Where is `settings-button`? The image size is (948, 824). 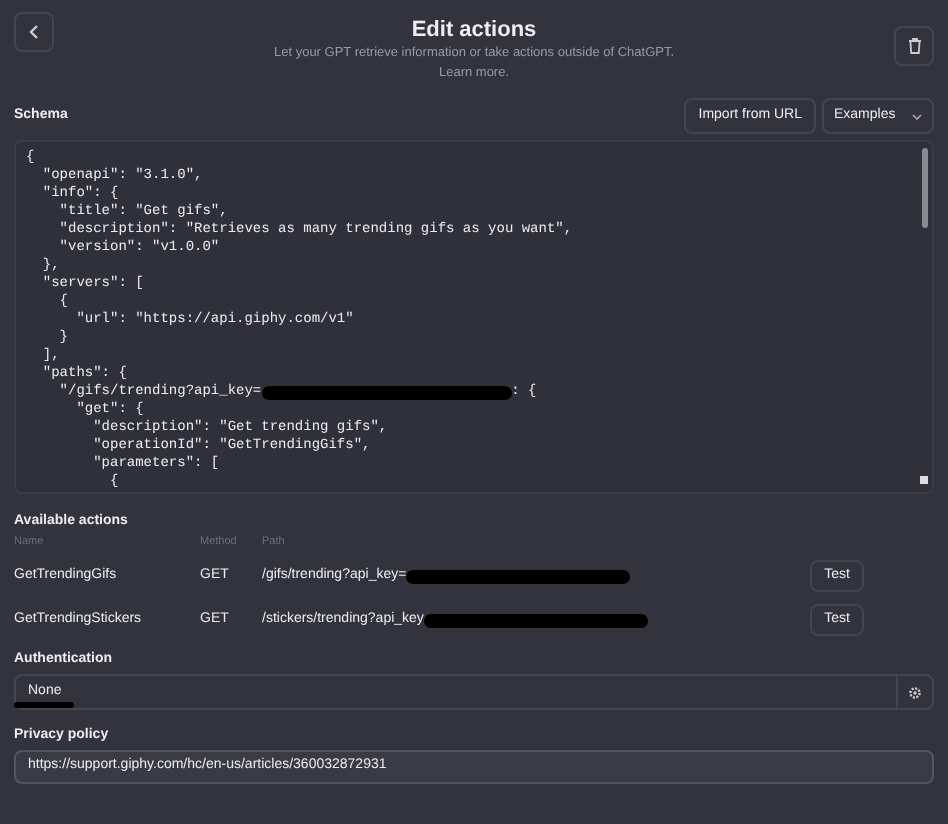 settings-button is located at coordinates (916, 692).